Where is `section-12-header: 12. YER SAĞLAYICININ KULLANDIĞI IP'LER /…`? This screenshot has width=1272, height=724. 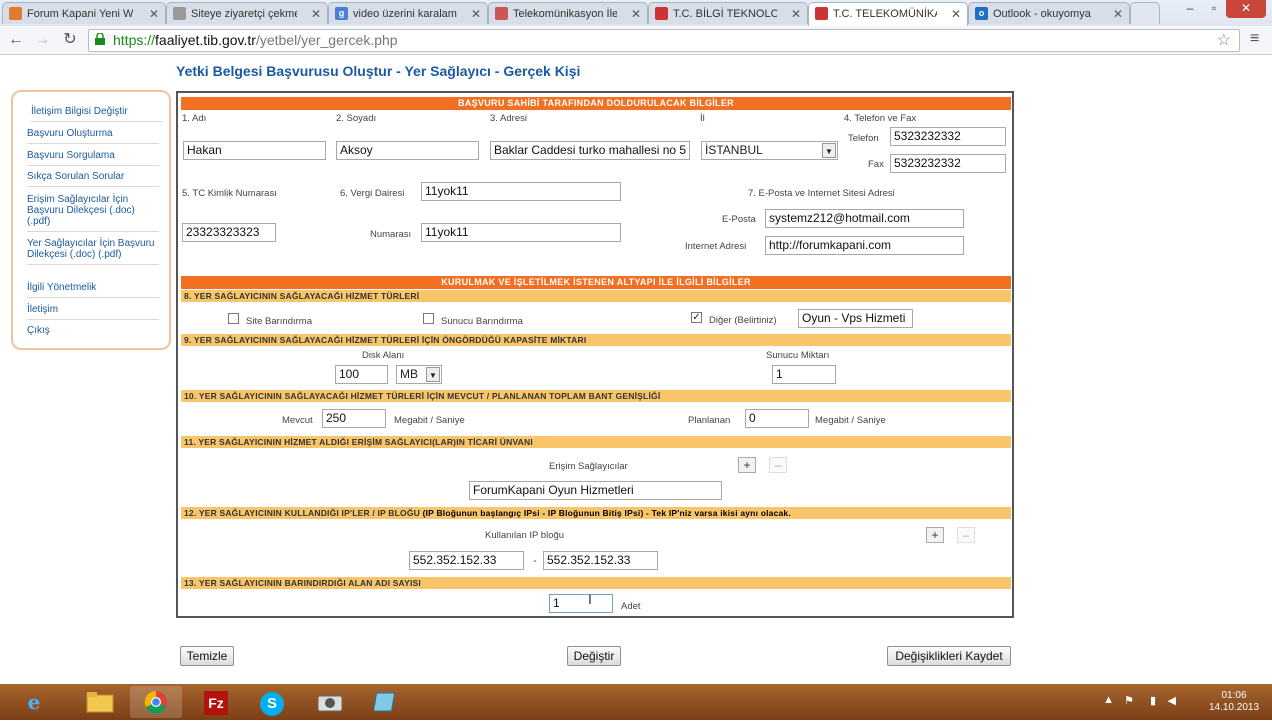 section-12-header: 12. YER SAĞLAYICININ KULLANDIĞI IP'LER /… is located at coordinates (596, 513).